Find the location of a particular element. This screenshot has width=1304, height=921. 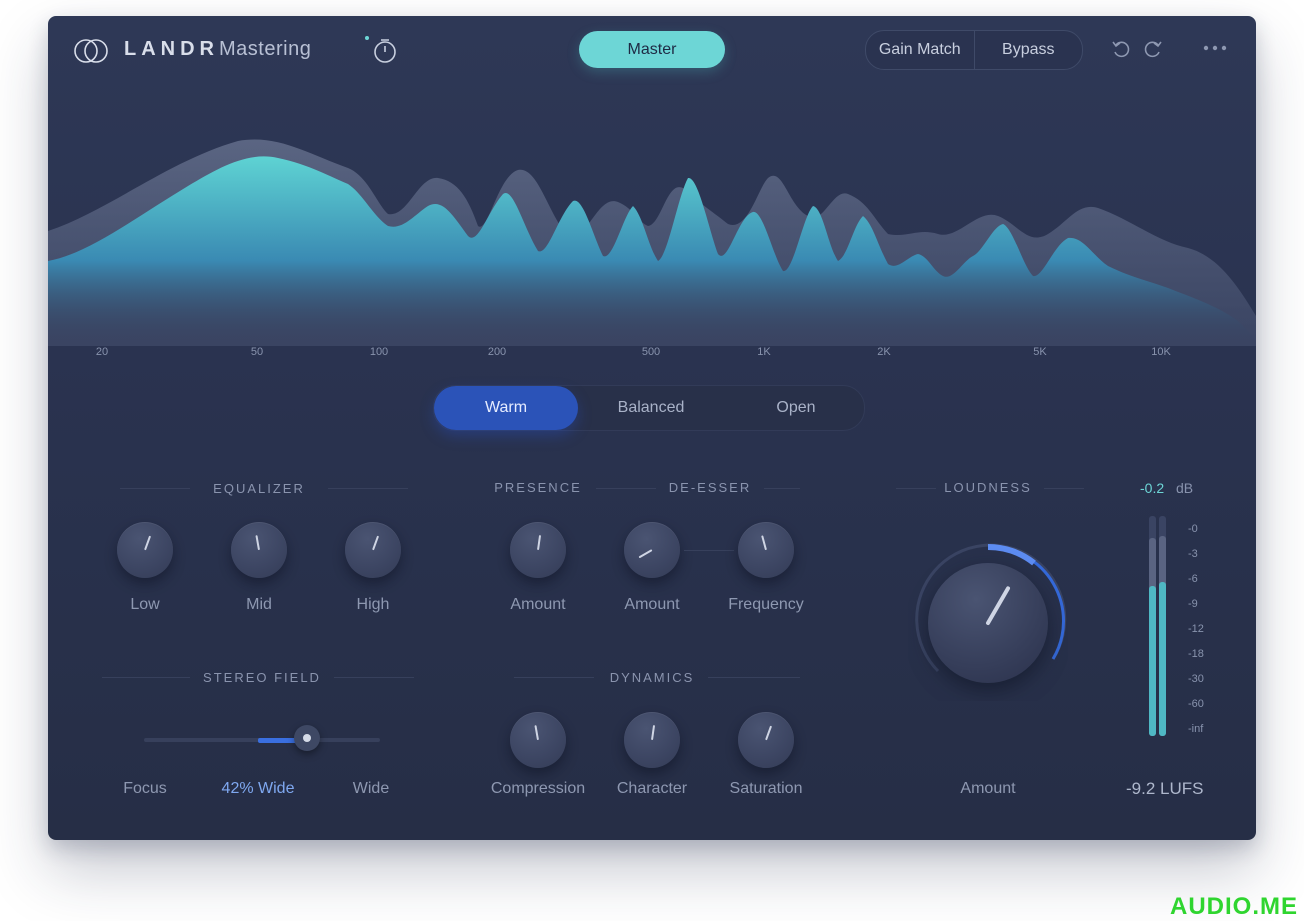

peak-db-unit: dB is located at coordinates (1185, 488).